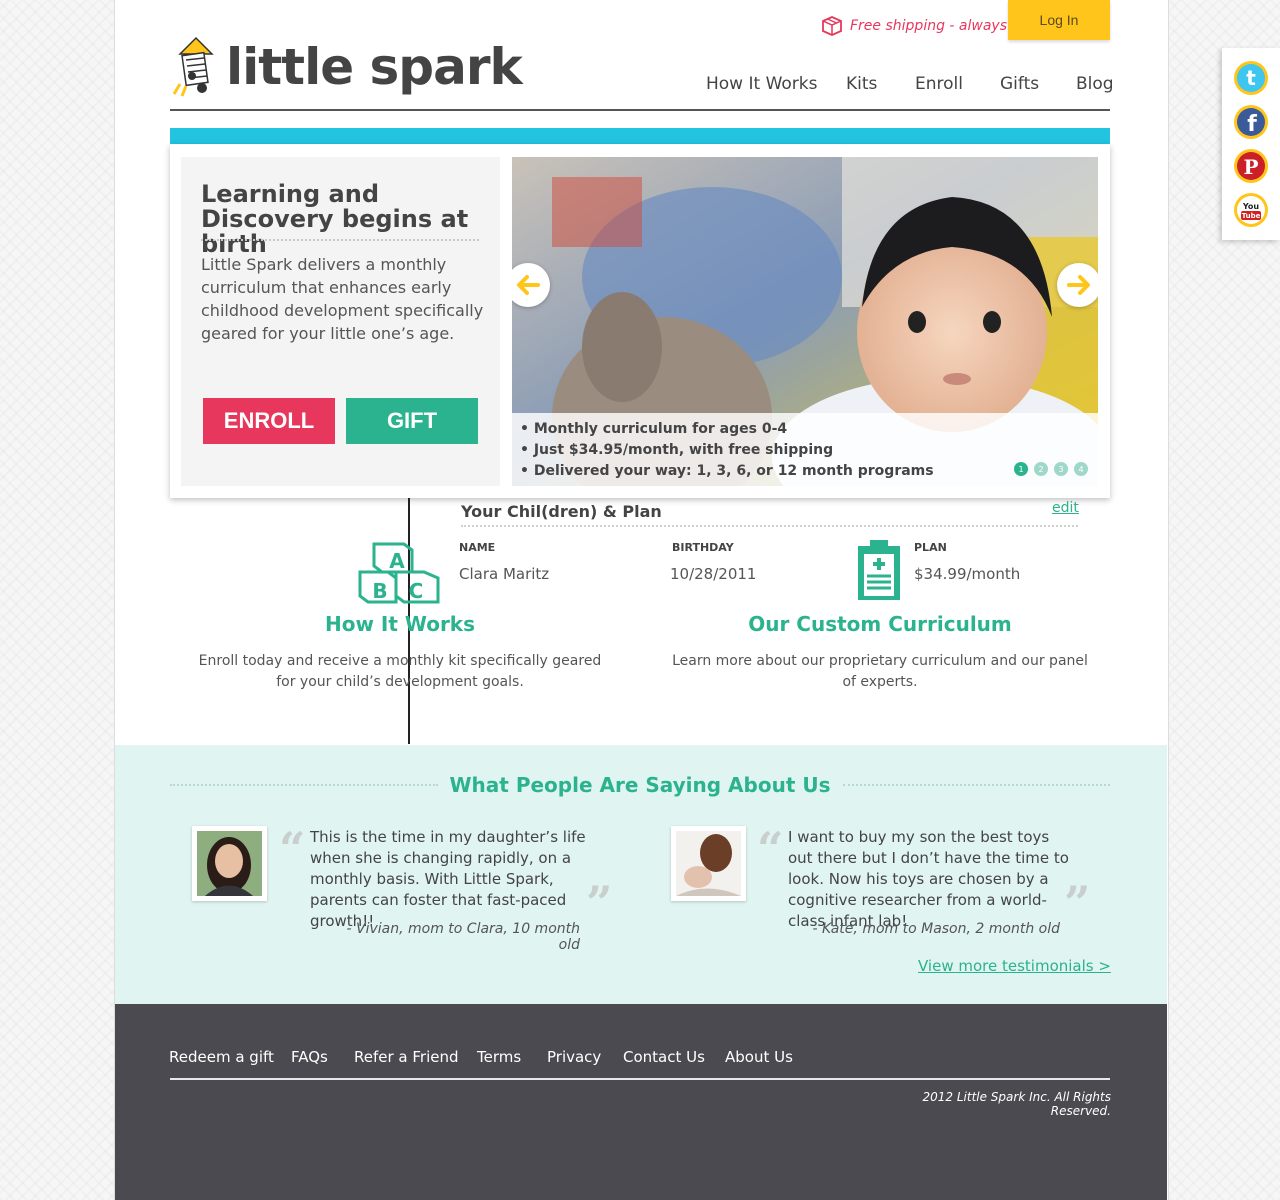 This screenshot has width=1280, height=1200. What do you see at coordinates (1251, 144) in the screenshot?
I see `social-sidebar: t f P You Tube` at bounding box center [1251, 144].